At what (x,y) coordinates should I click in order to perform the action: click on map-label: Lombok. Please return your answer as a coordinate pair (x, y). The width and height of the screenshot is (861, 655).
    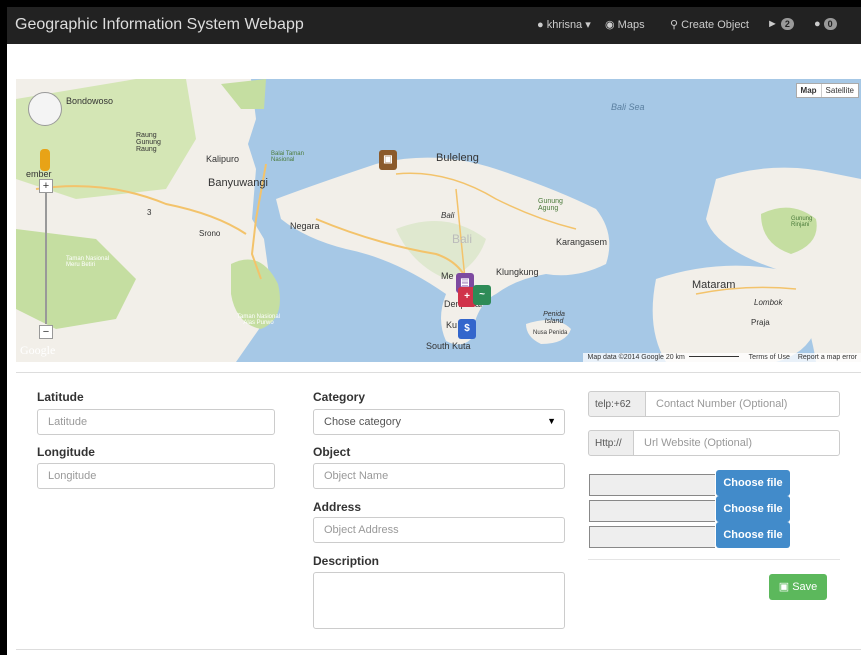
    Looking at the image, I should click on (768, 302).